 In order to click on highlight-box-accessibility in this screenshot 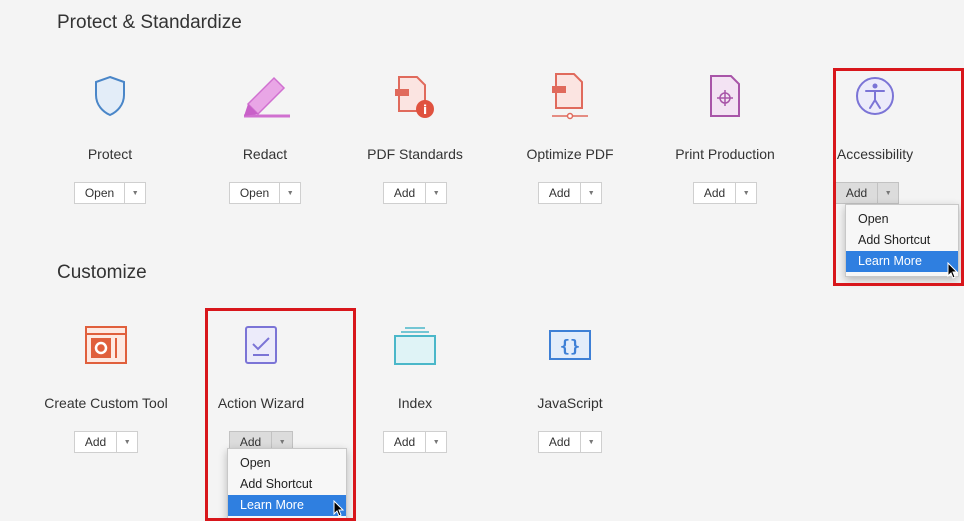, I will do `click(898, 177)`.